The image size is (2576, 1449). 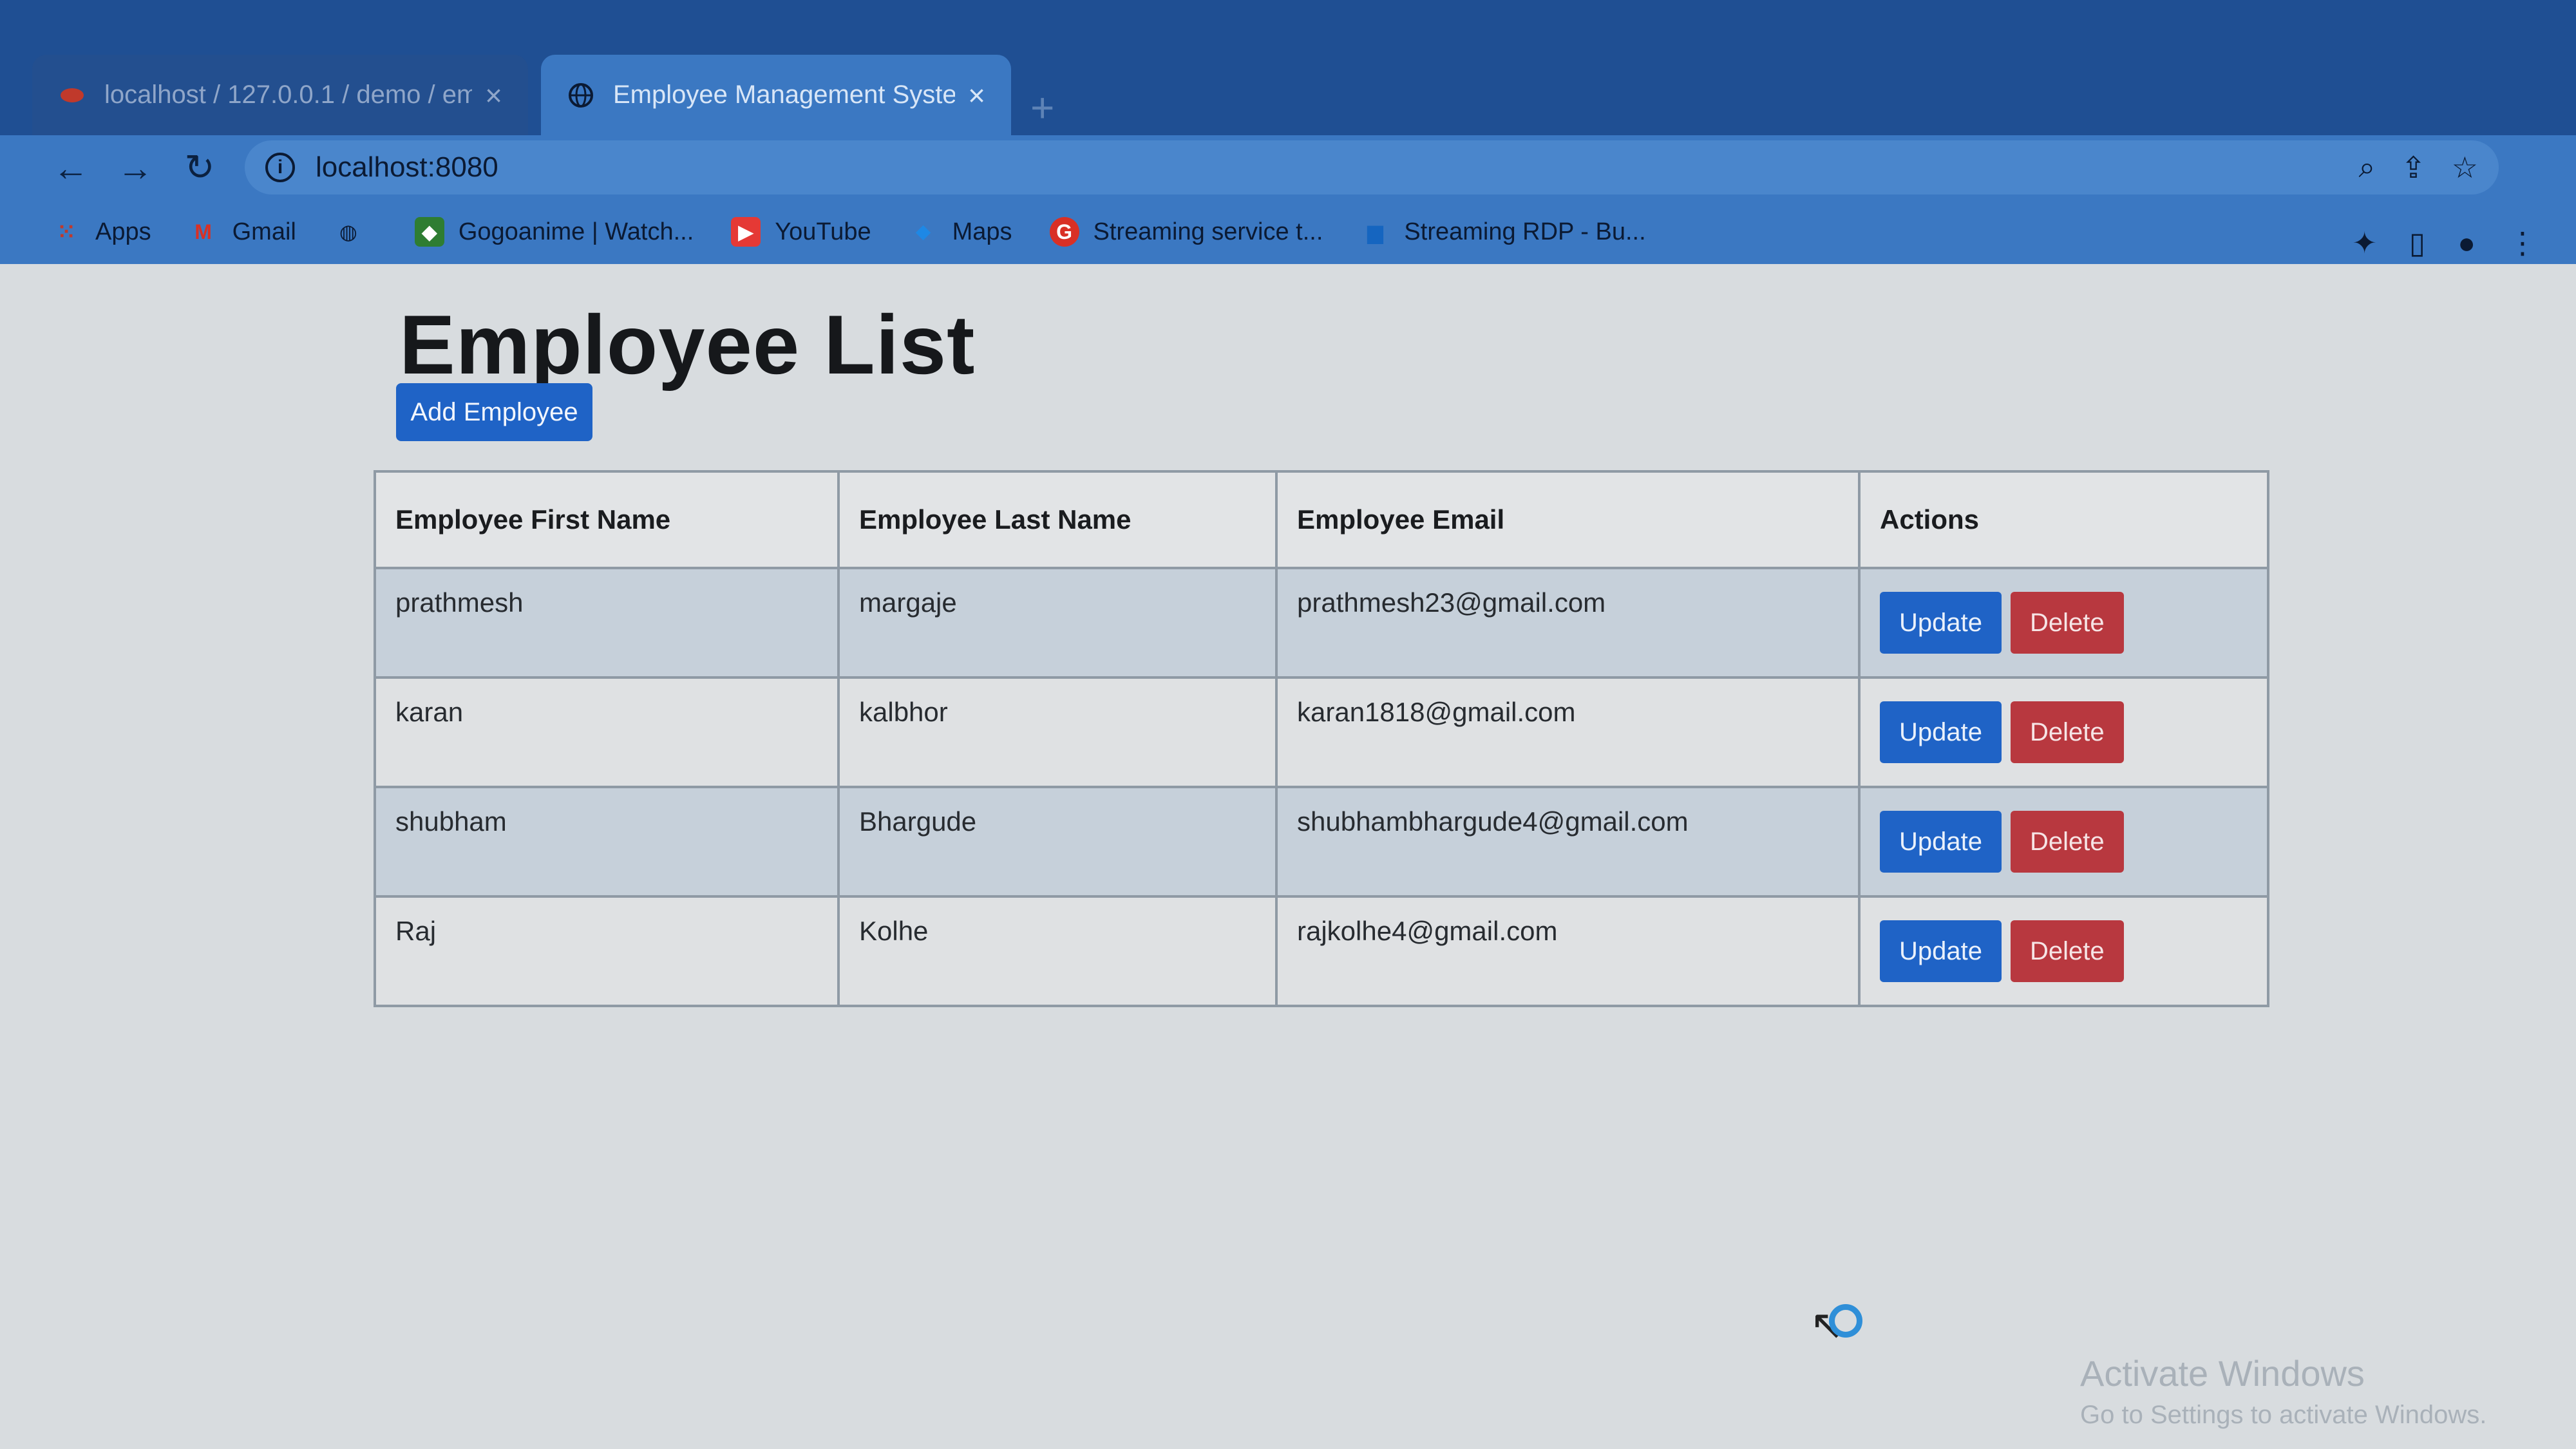 What do you see at coordinates (2366, 167) in the screenshot?
I see `zoom-search-icon: ⌕` at bounding box center [2366, 167].